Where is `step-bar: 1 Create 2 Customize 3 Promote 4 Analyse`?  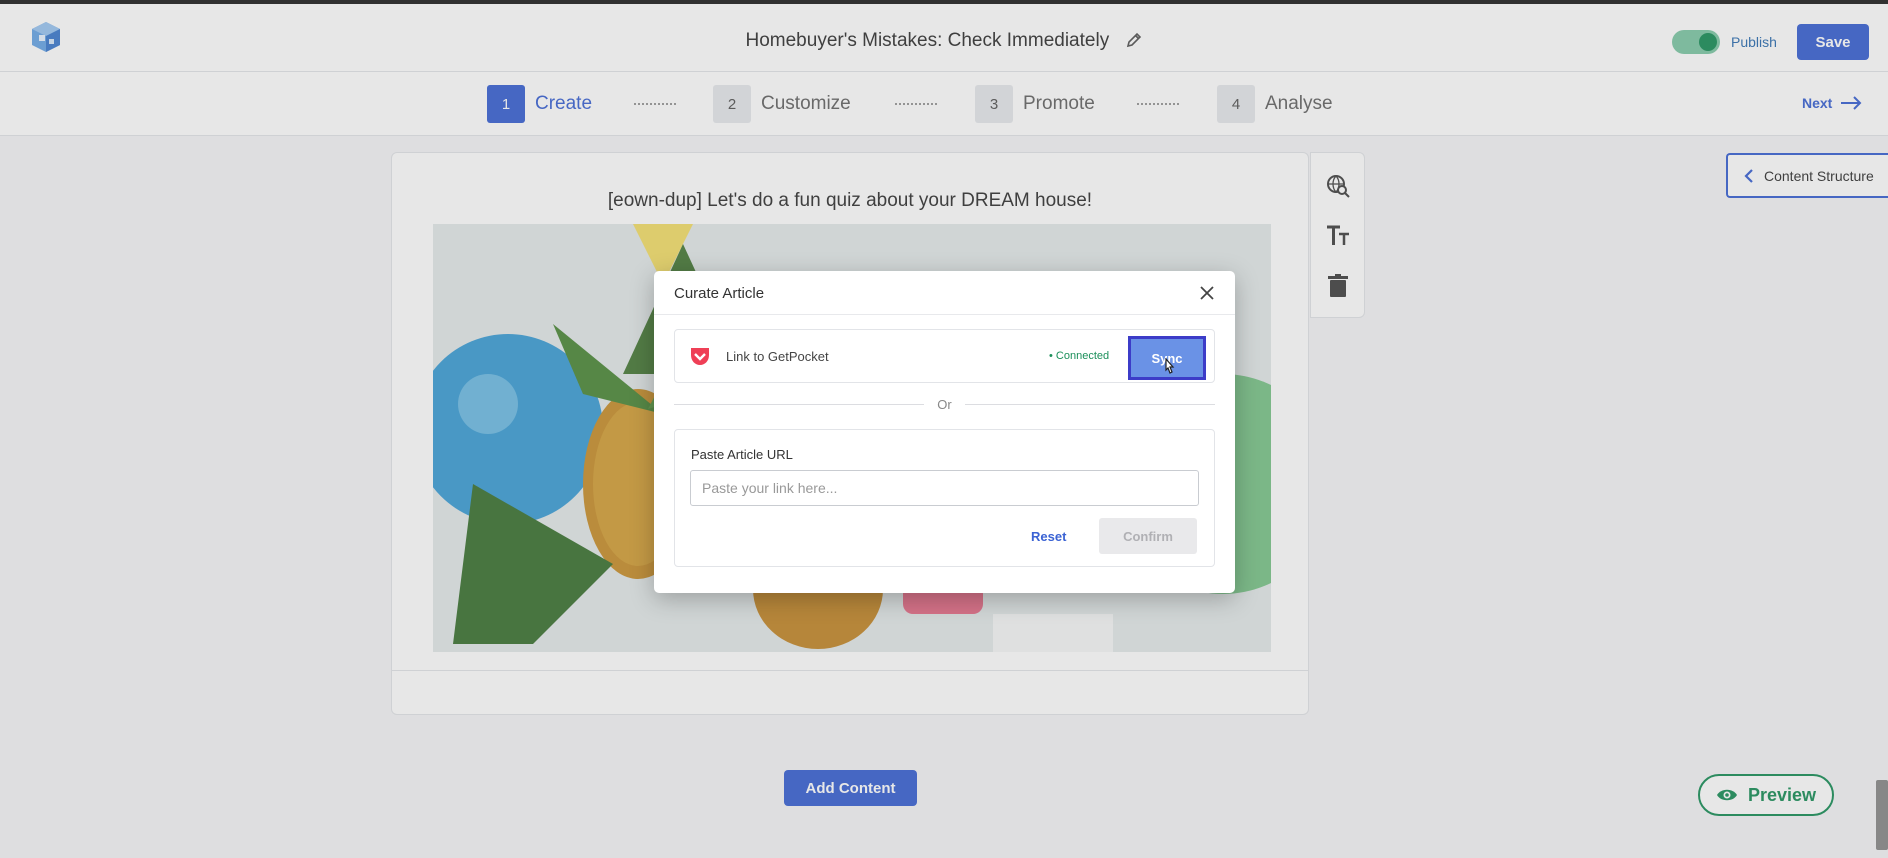
step-bar: 1 Create 2 Customize 3 Promote 4 Analyse is located at coordinates (944, 104).